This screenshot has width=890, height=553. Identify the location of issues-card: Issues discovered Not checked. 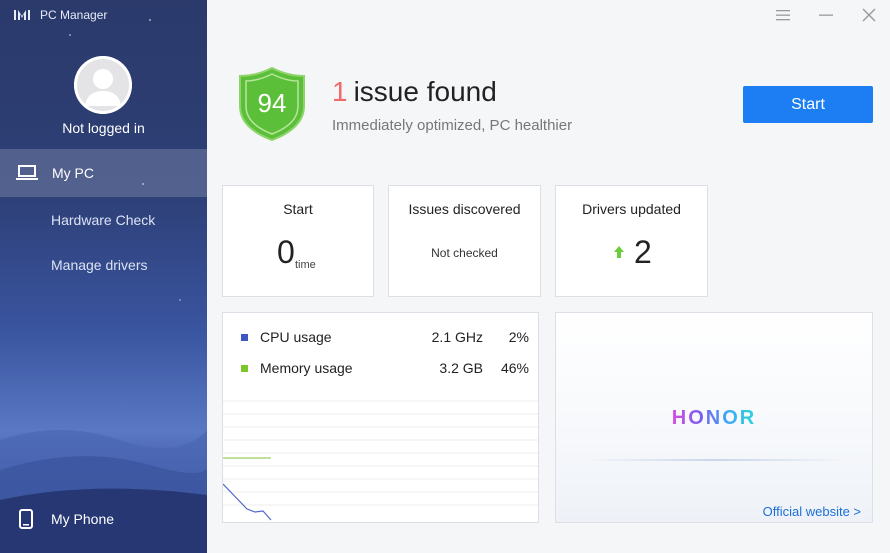
(464, 241).